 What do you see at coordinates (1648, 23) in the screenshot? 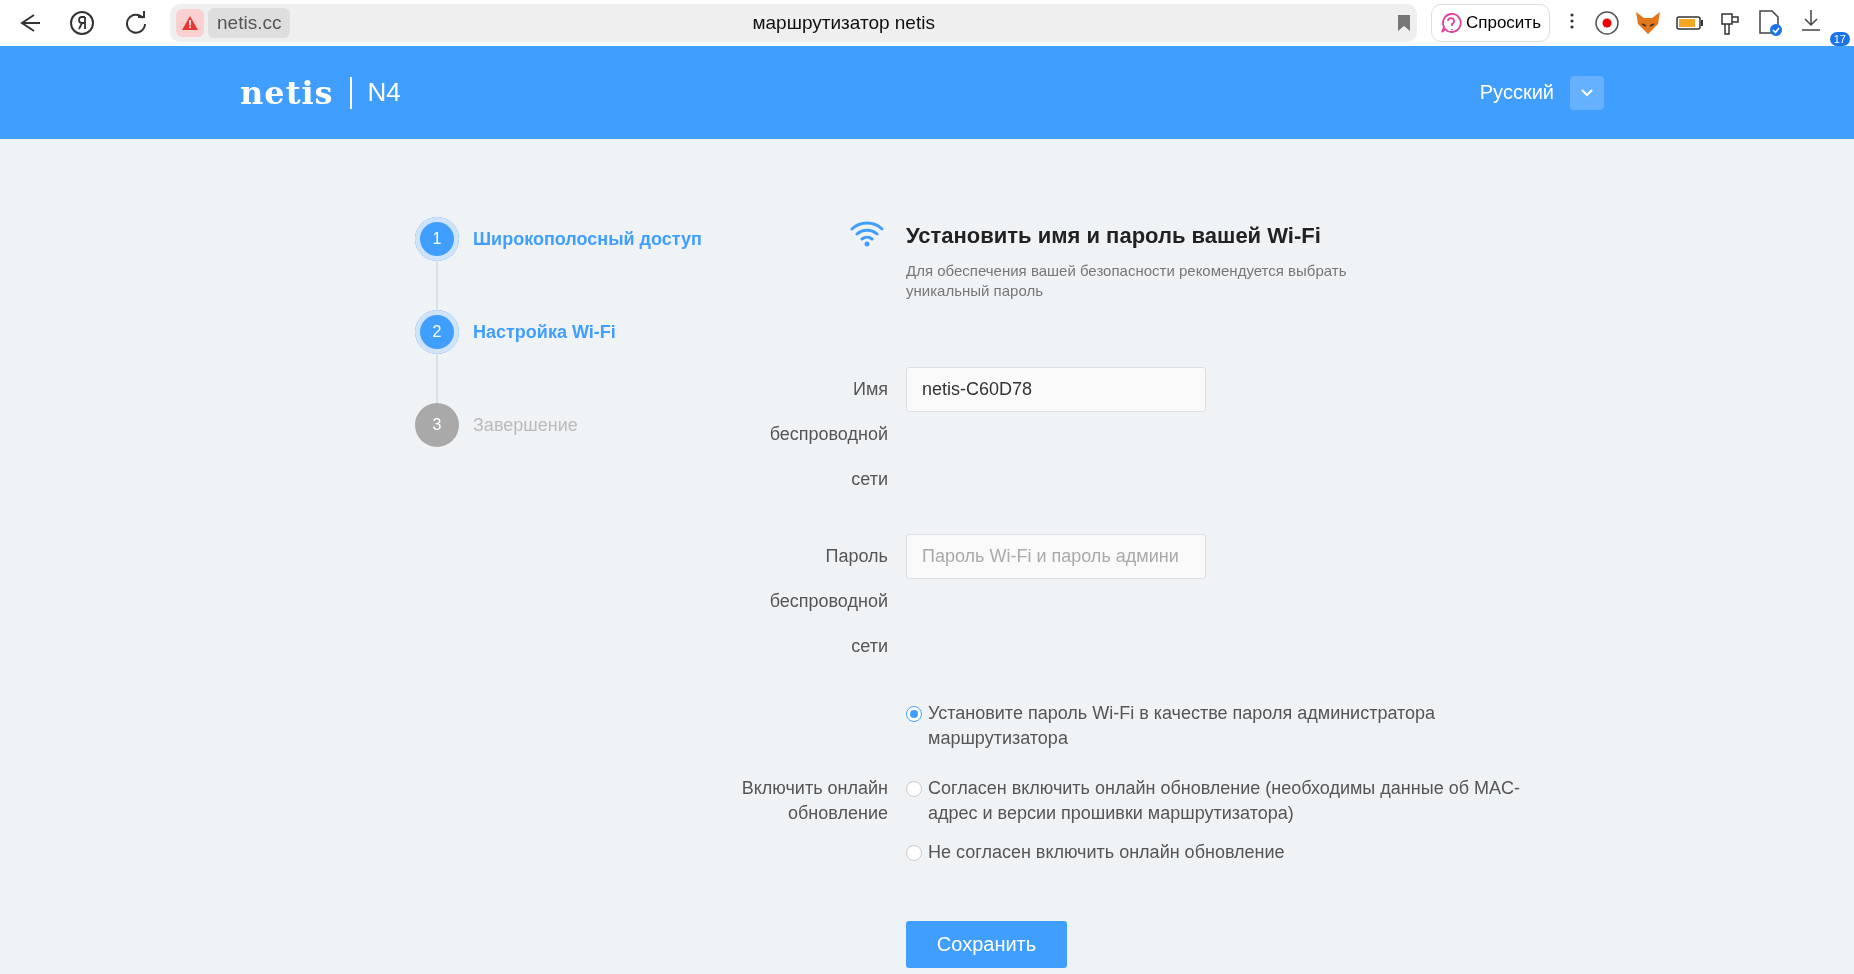
I see `fox-icon` at bounding box center [1648, 23].